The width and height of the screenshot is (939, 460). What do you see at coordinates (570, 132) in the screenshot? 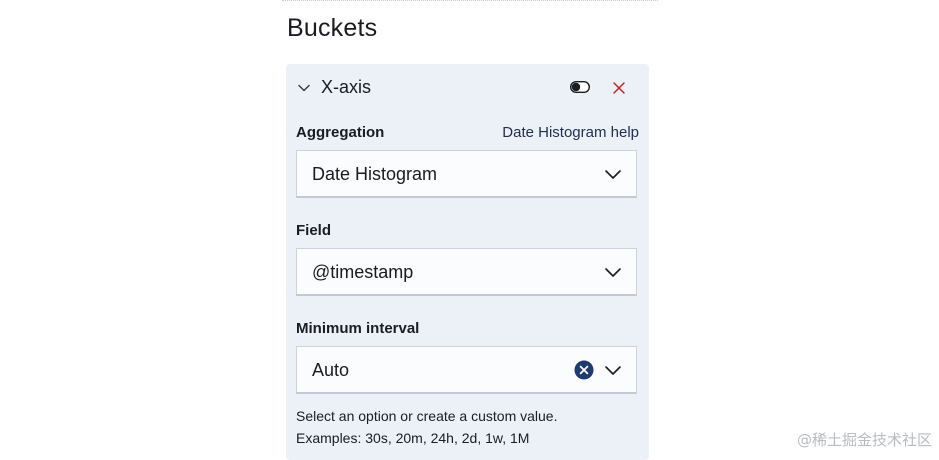
I see `aggregation-help-link: Date Histogram help` at bounding box center [570, 132].